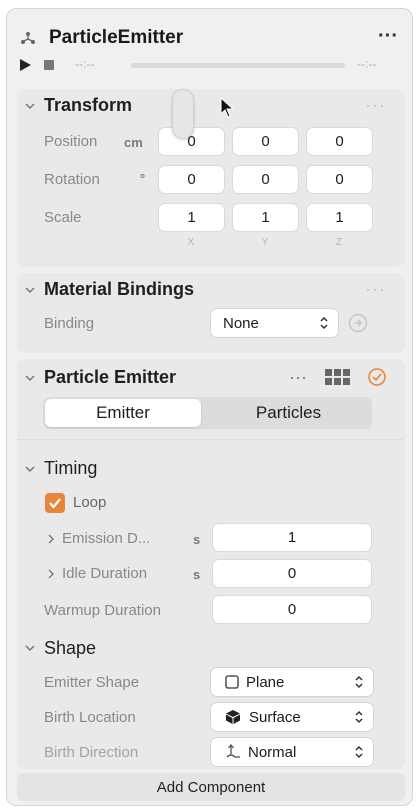  What do you see at coordinates (227, 107) in the screenshot?
I see `mouse-cursor-icon` at bounding box center [227, 107].